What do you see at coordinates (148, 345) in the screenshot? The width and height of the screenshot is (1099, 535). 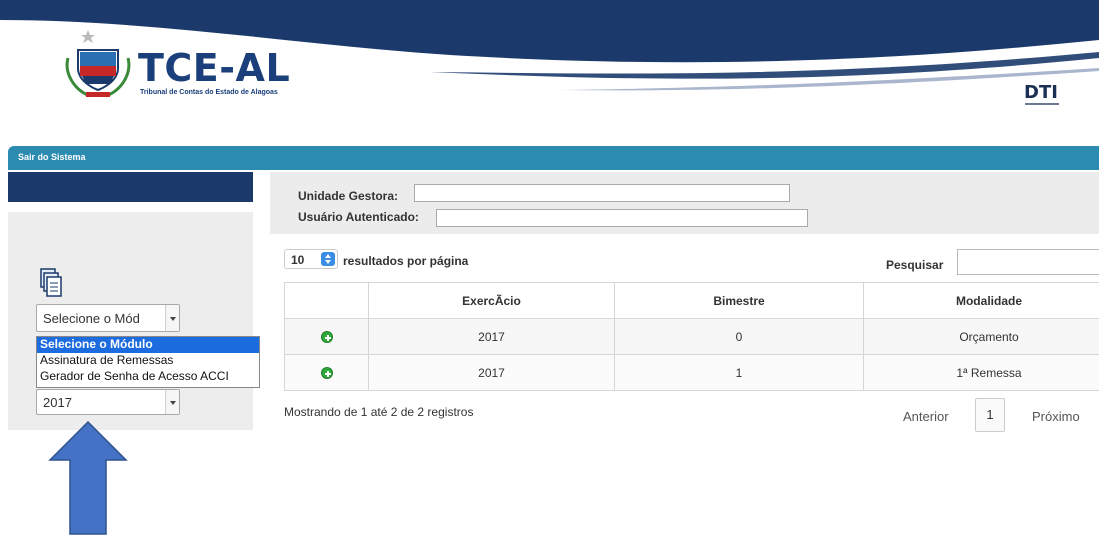 I see `dropdown-option: Selecione o Módulo` at bounding box center [148, 345].